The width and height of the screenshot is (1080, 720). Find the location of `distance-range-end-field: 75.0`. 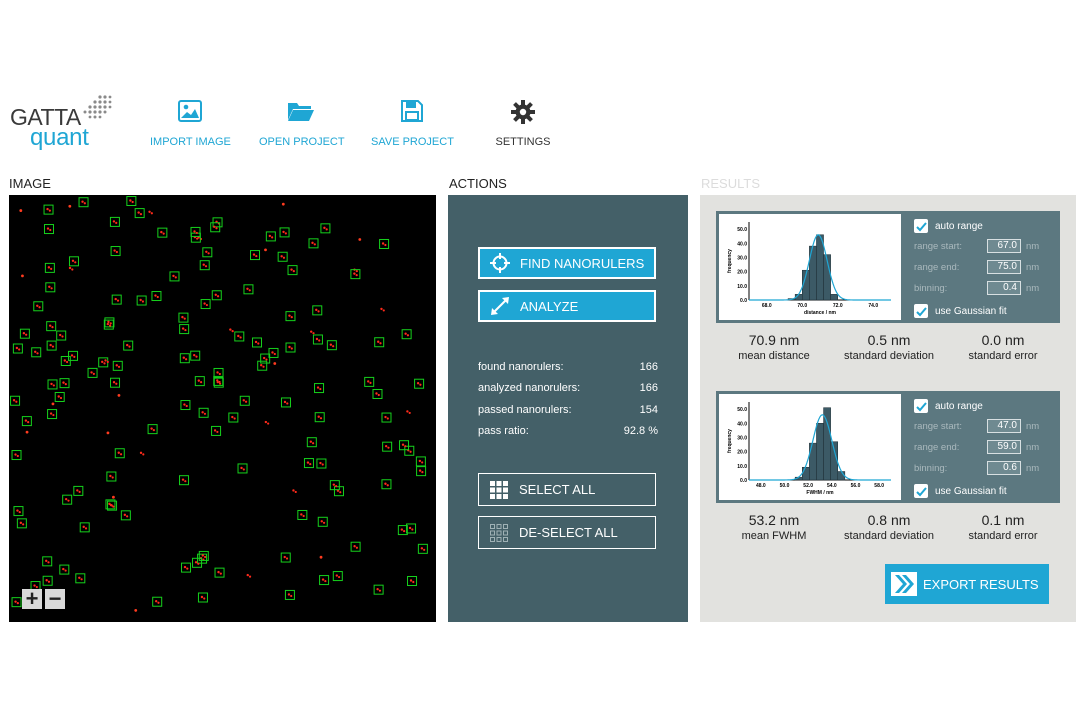

distance-range-end-field: 75.0 is located at coordinates (1004, 267).